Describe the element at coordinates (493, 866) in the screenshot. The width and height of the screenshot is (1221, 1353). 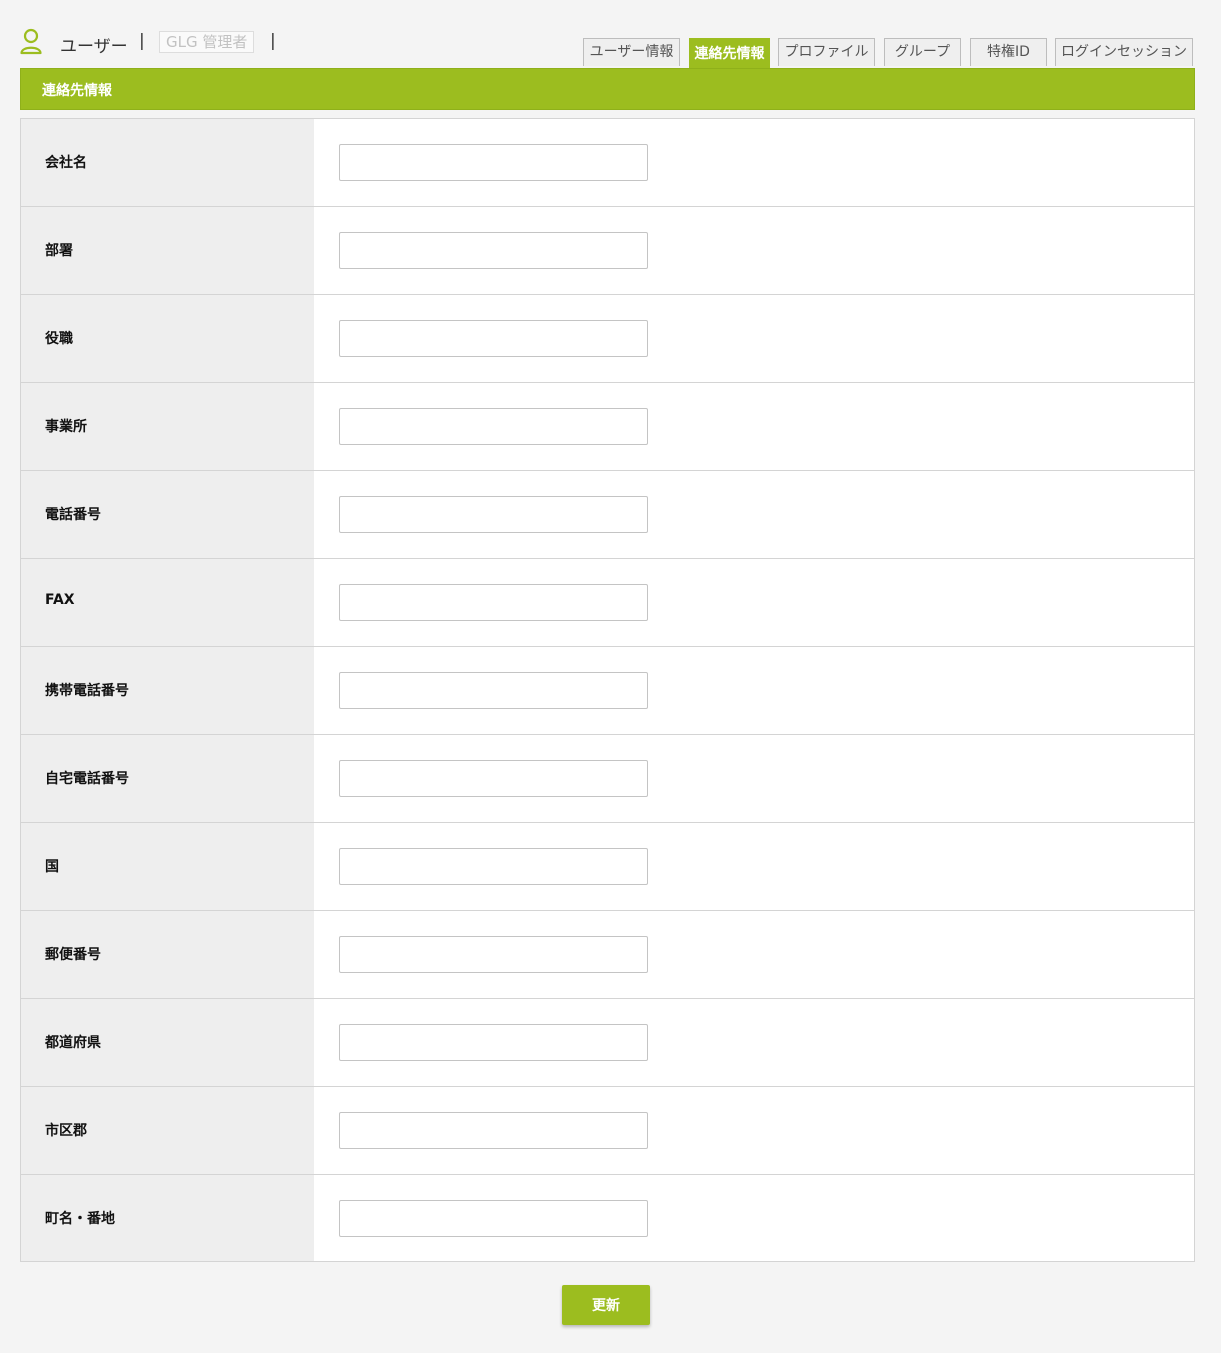
I see `country-input` at that location.